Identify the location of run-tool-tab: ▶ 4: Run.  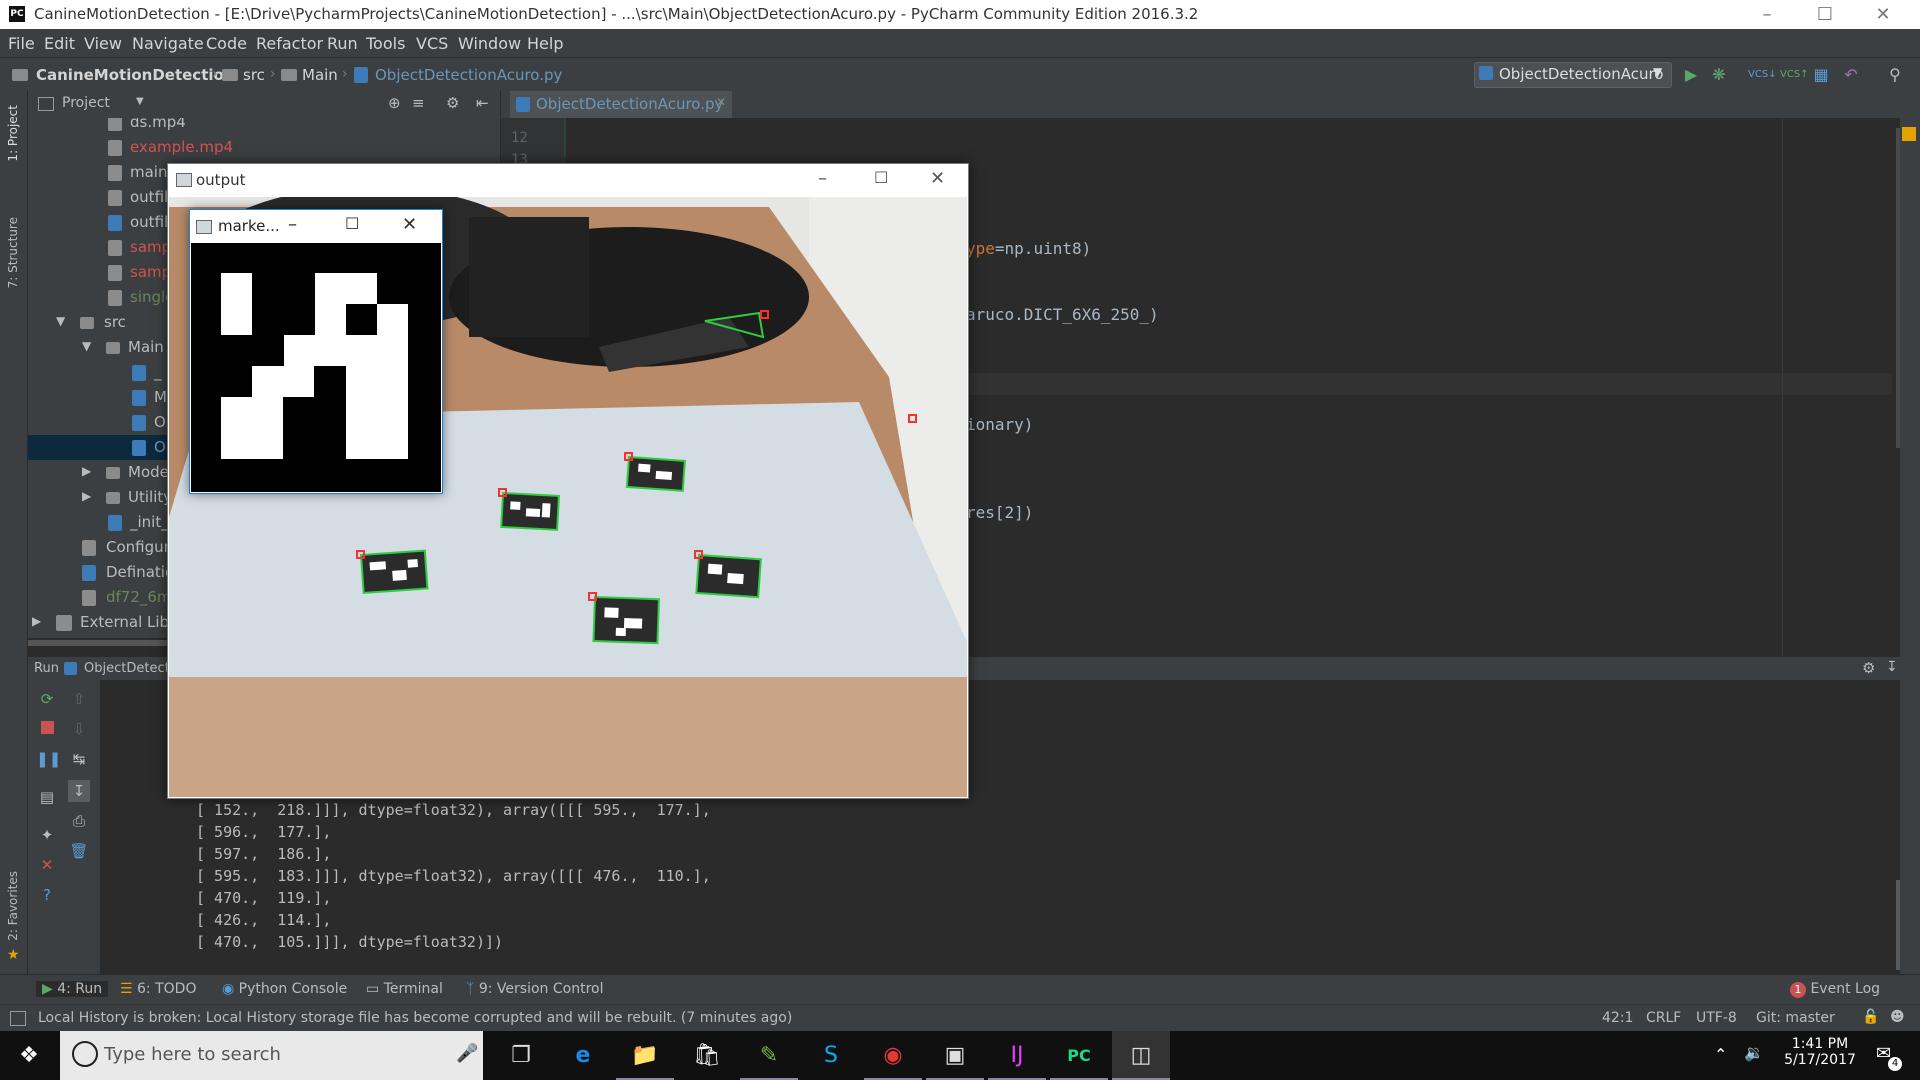
(72, 989).